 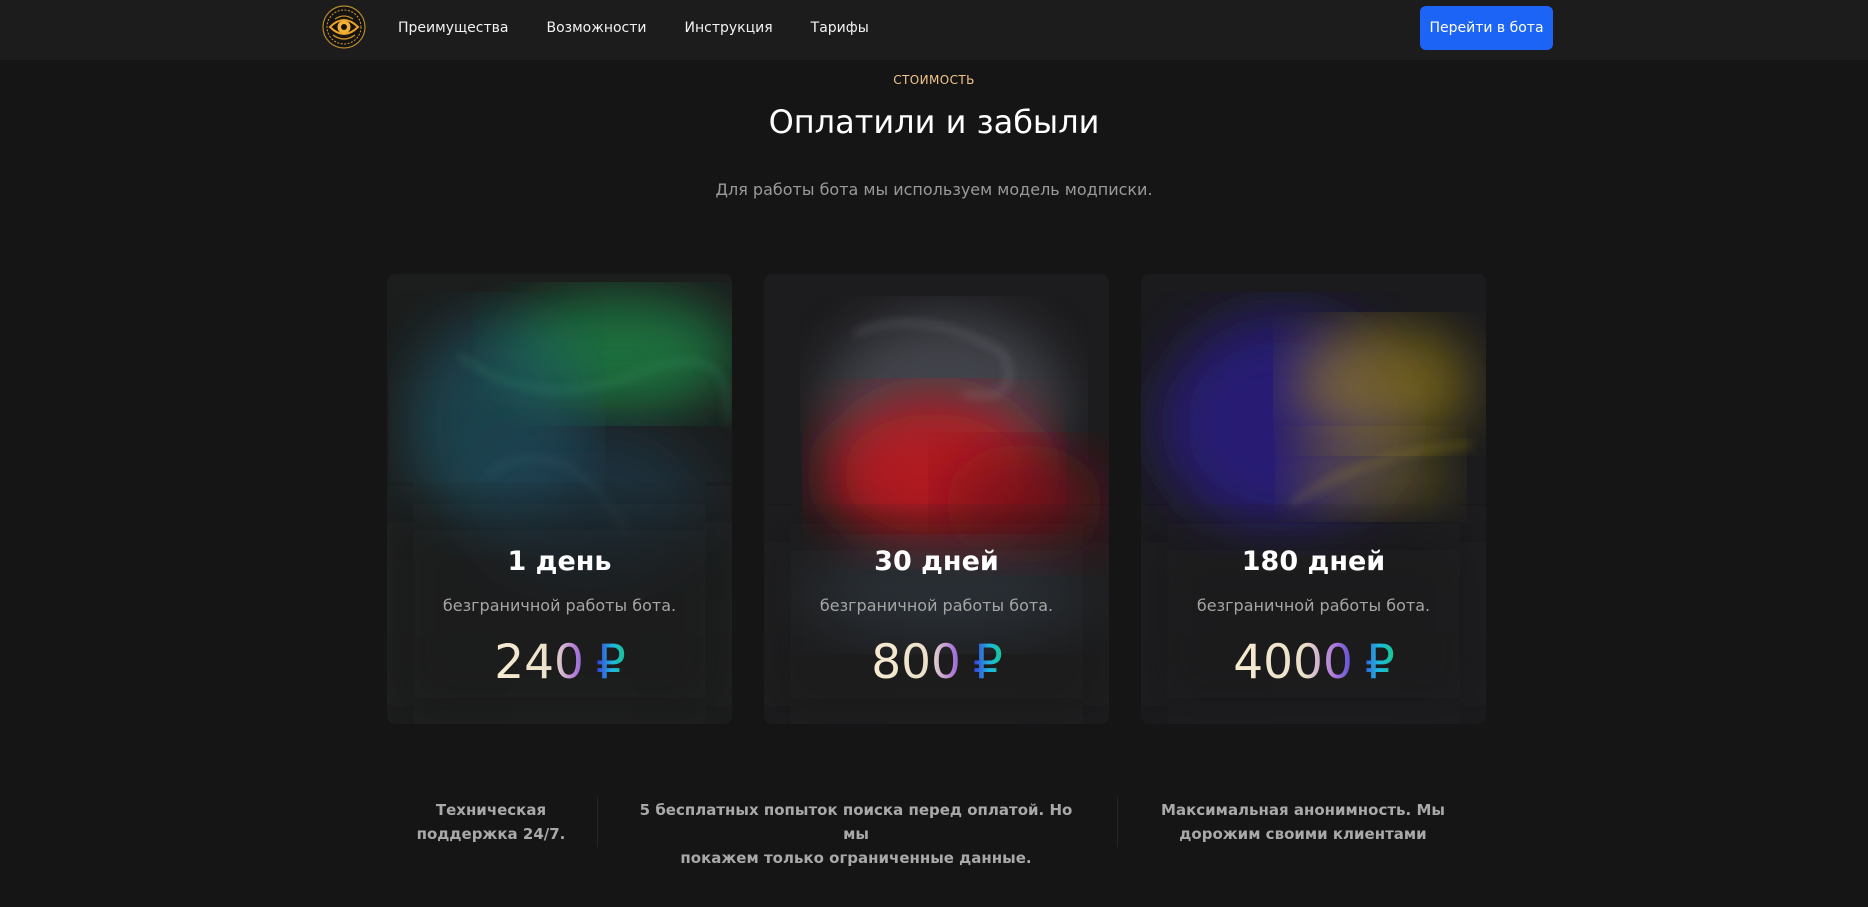 What do you see at coordinates (559, 499) in the screenshot?
I see `plan-card-1-day: 1 день безграничной работы бота. 240 ₽` at bounding box center [559, 499].